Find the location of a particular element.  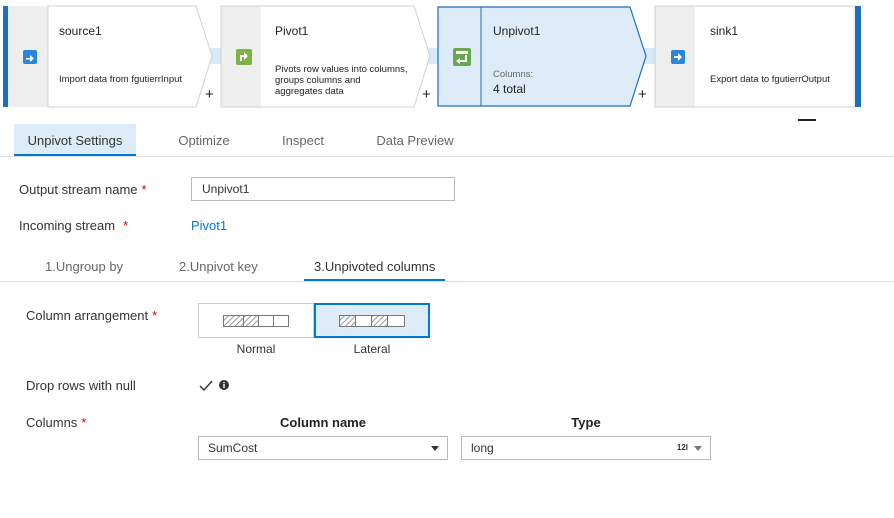

type-value: long is located at coordinates (482, 448).